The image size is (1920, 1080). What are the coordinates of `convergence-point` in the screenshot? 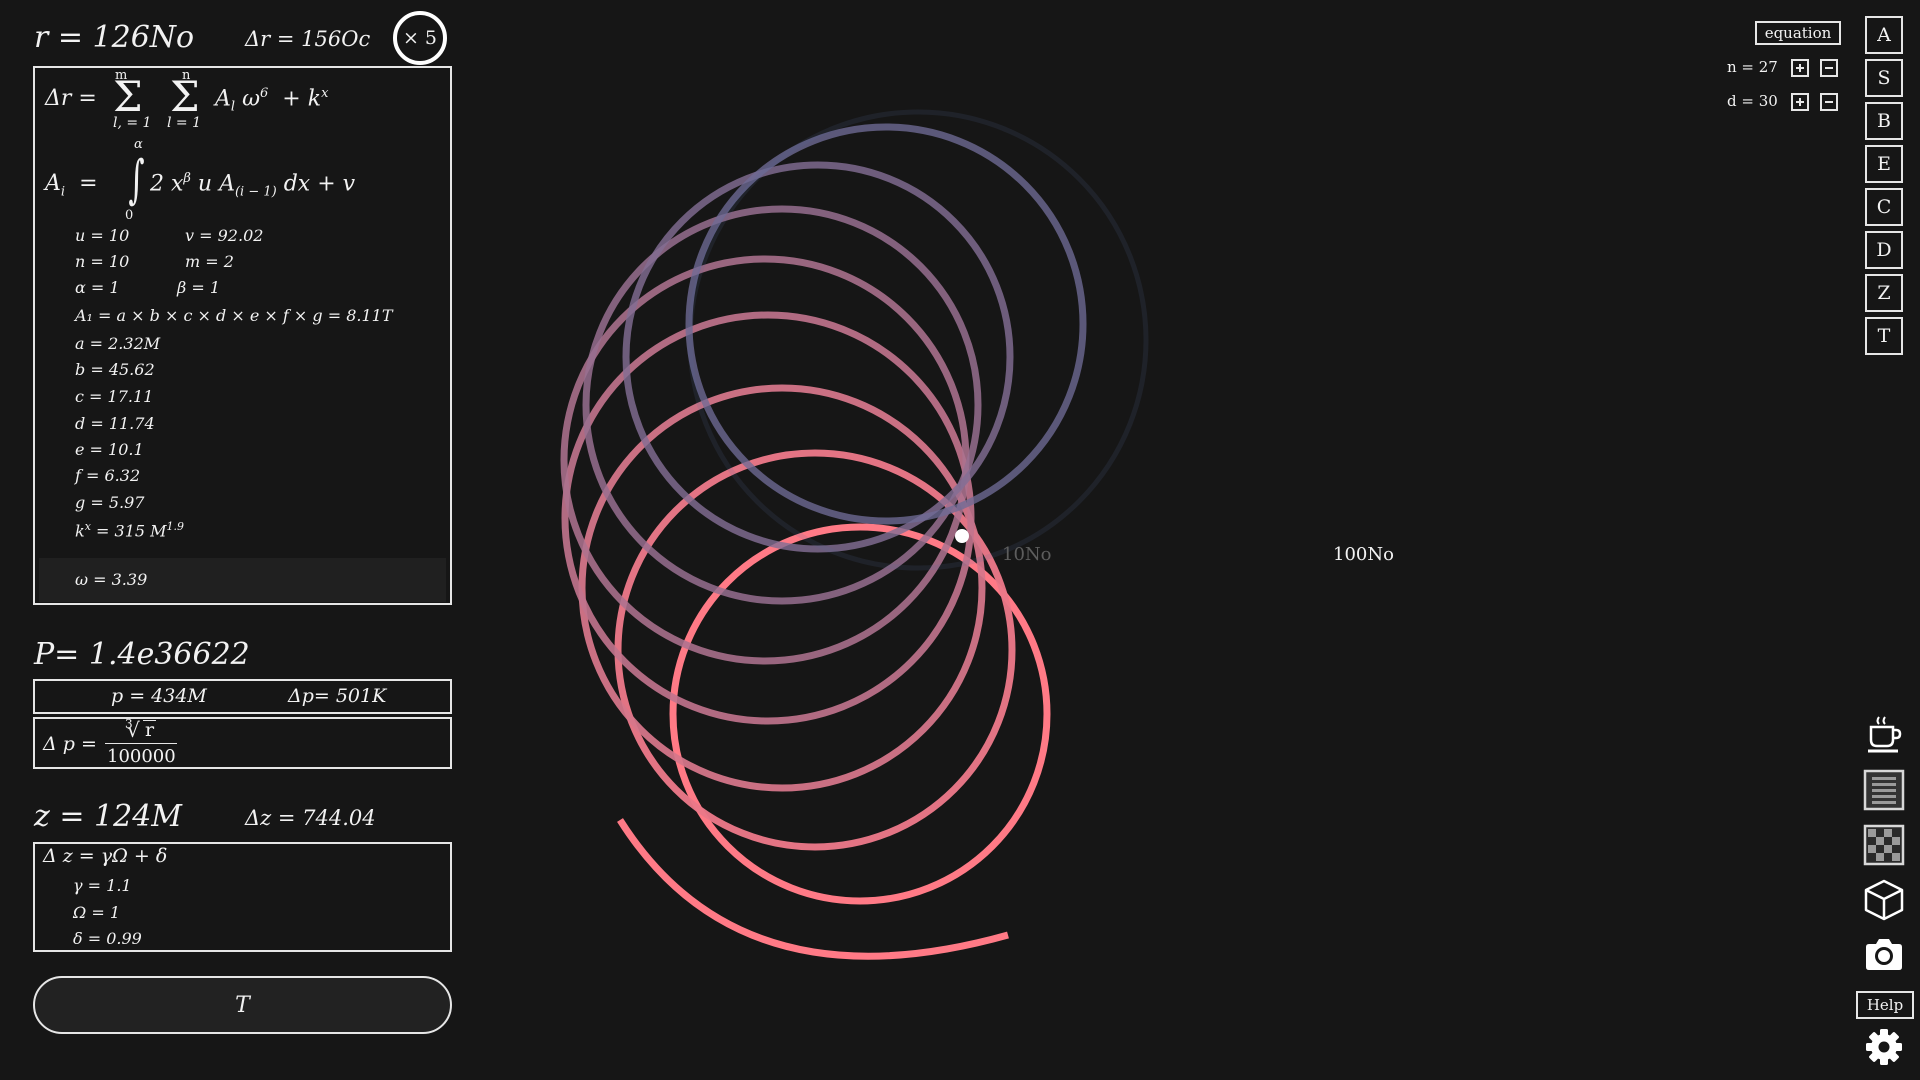 It's located at (962, 536).